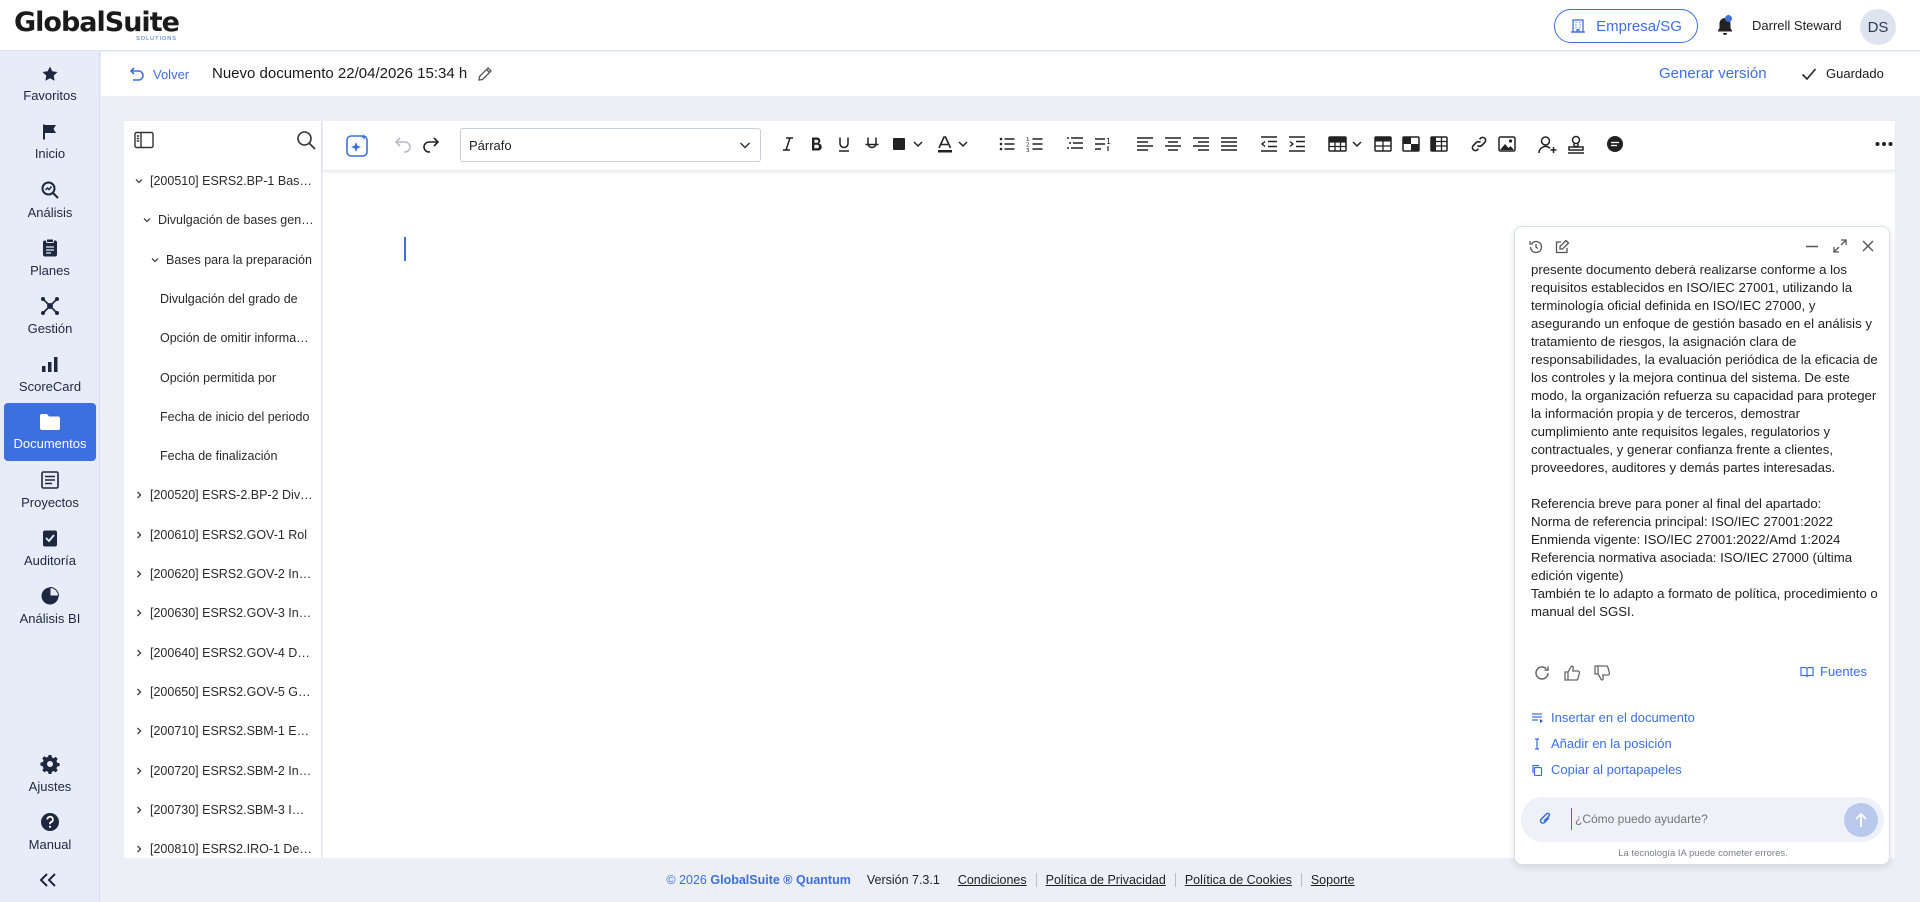  Describe the element at coordinates (1297, 144) in the screenshot. I see `indent-button` at that location.